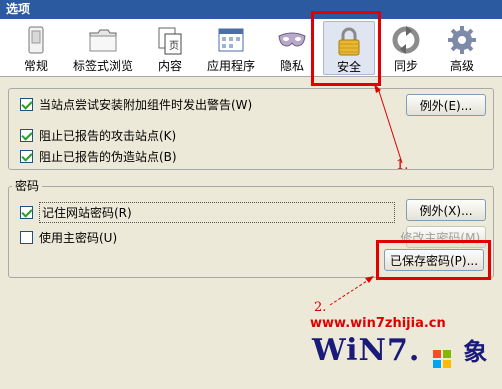  Describe the element at coordinates (108, 157) in the screenshot. I see `block-forgery-label: 阻止已报告的伪造站点(B)` at that location.